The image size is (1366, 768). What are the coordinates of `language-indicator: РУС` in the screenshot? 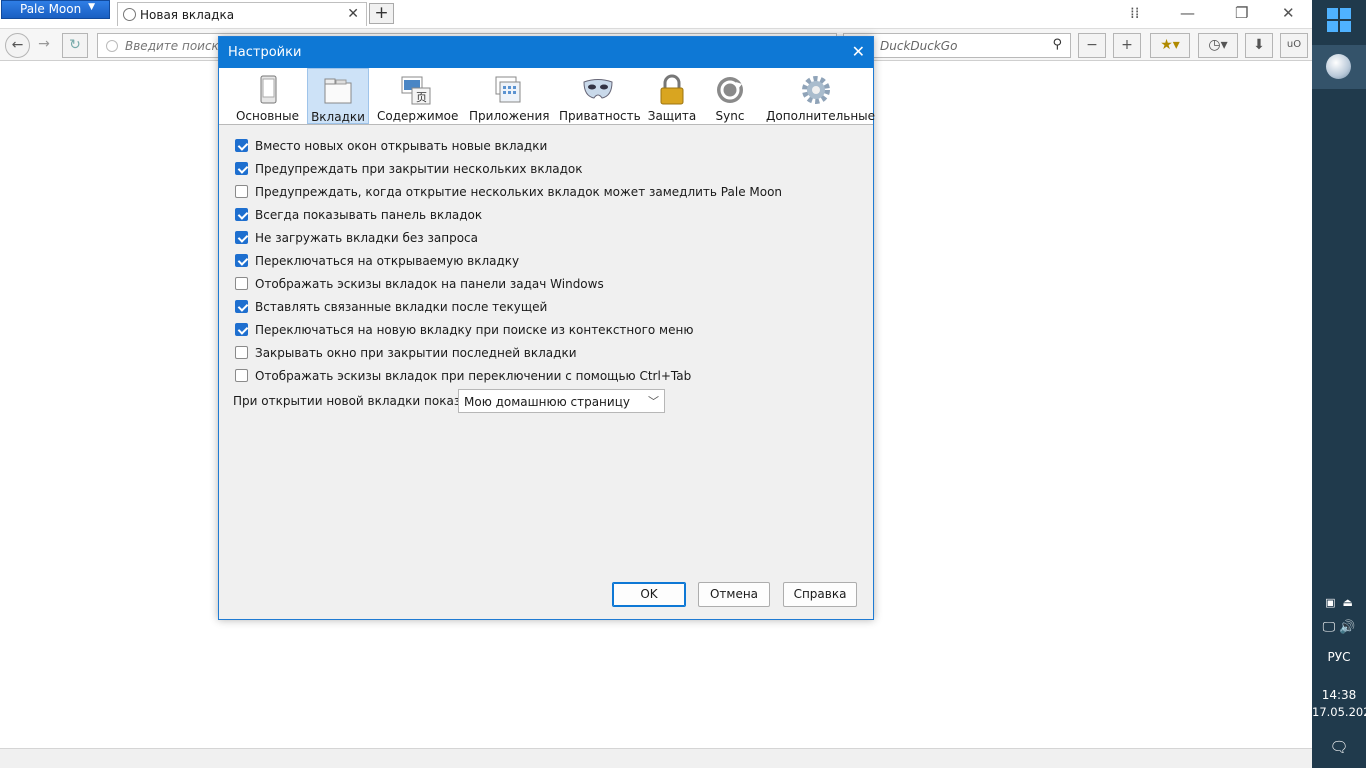 It's located at (1339, 657).